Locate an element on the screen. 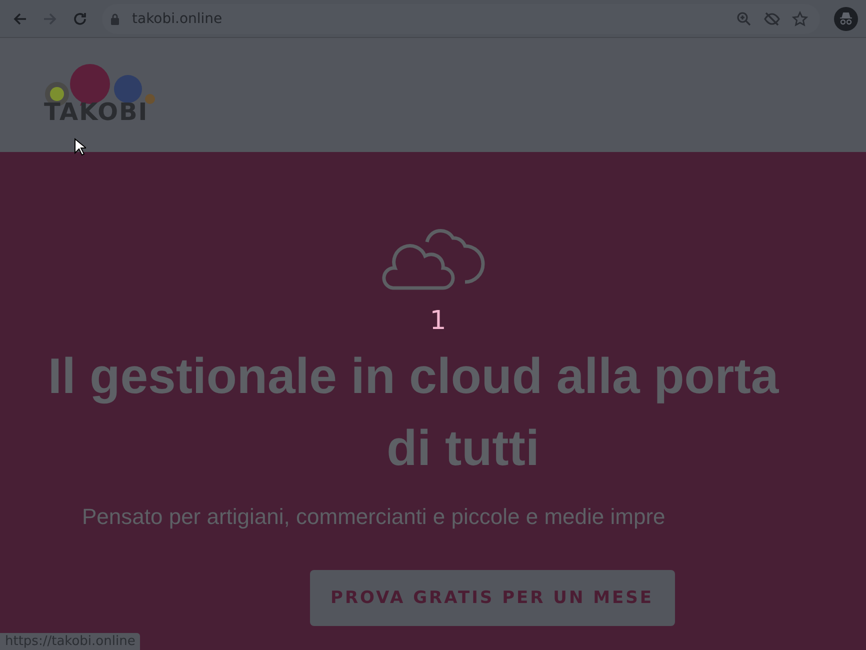 The height and width of the screenshot is (650, 866). hero-title: Il gestionale in cloud alla porta is located at coordinates (413, 376).